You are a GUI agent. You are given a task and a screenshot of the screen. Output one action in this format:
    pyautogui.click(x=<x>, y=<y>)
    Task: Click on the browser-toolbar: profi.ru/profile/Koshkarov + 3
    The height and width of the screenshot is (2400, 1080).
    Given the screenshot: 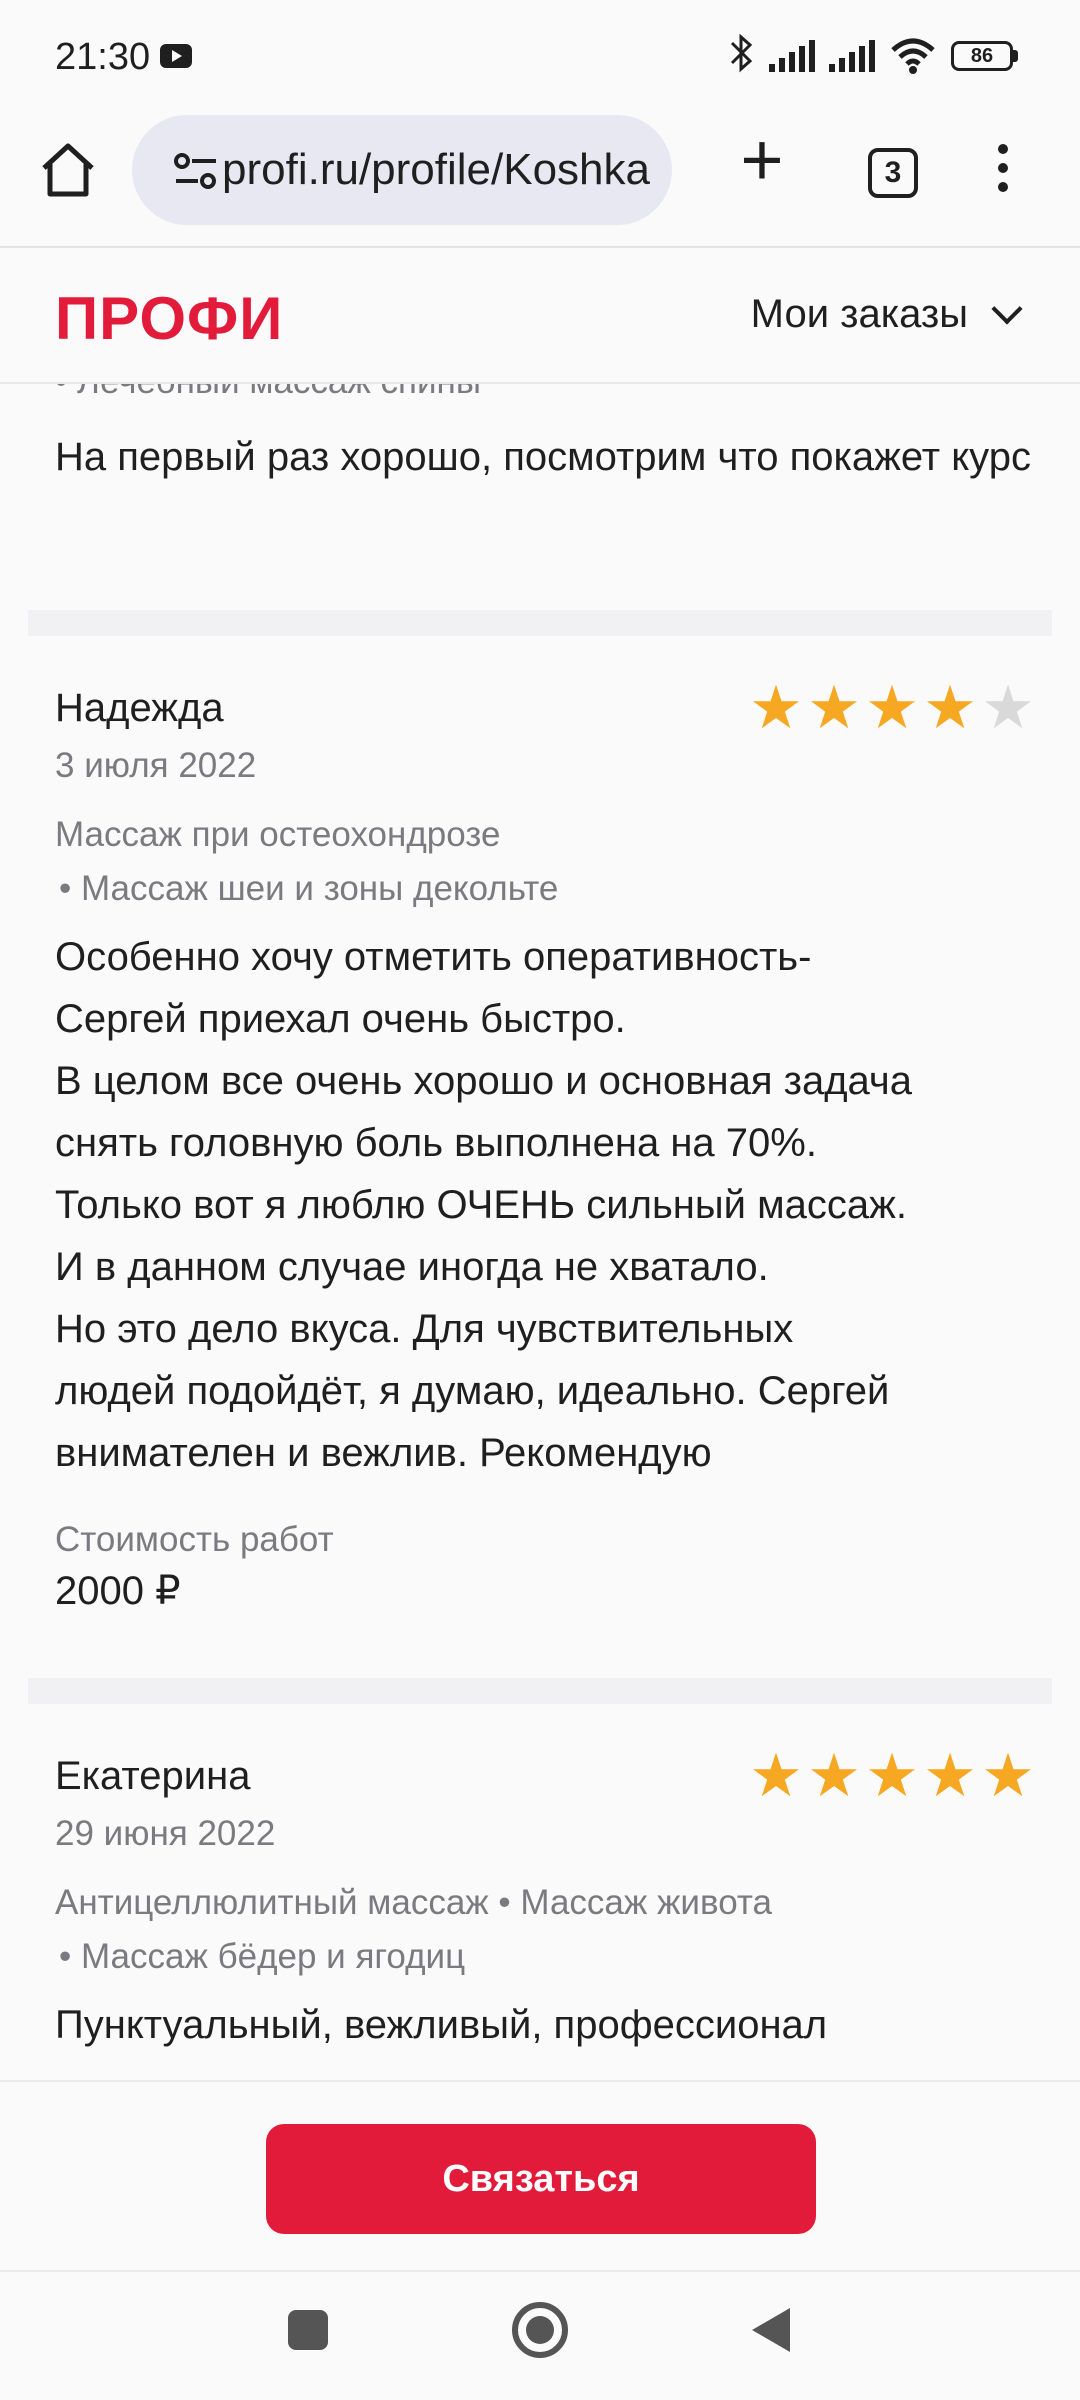 What is the action you would take?
    pyautogui.click(x=540, y=179)
    